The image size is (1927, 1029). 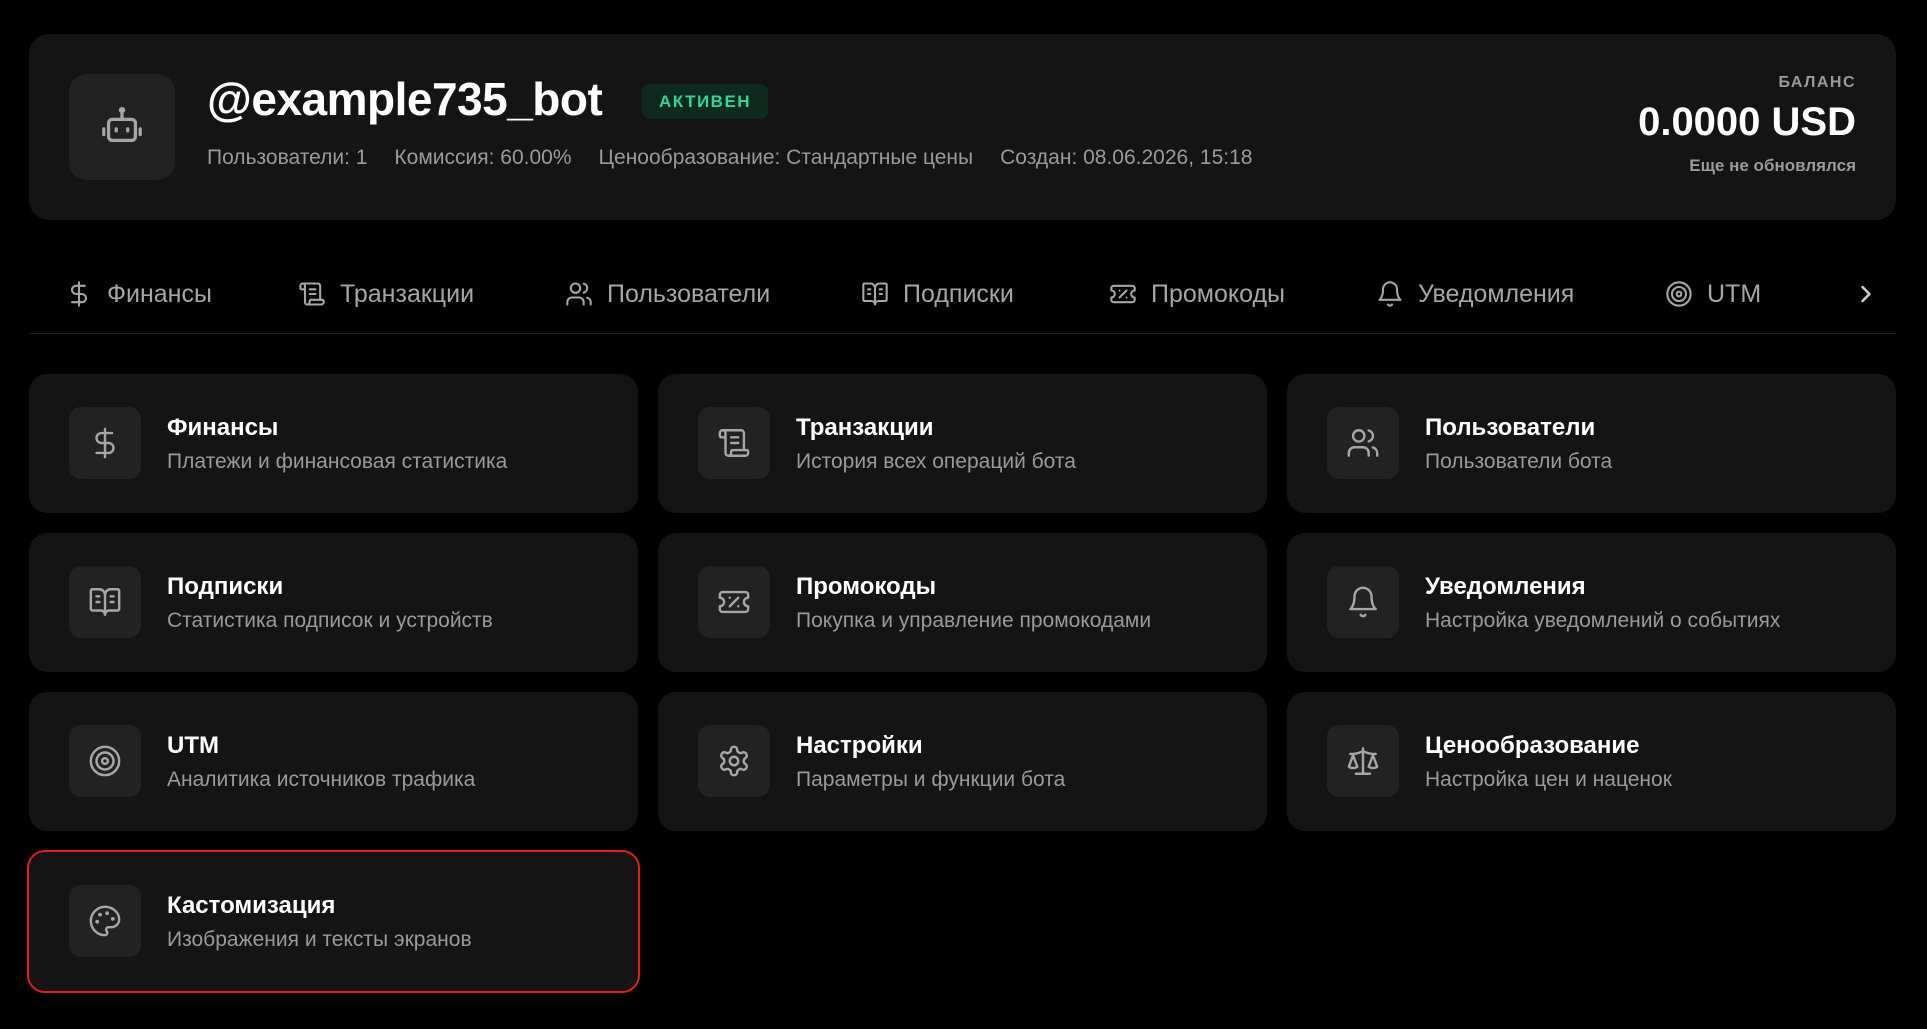 What do you see at coordinates (962, 761) in the screenshot?
I see `card-settings: Настройки Параметры и функции бота` at bounding box center [962, 761].